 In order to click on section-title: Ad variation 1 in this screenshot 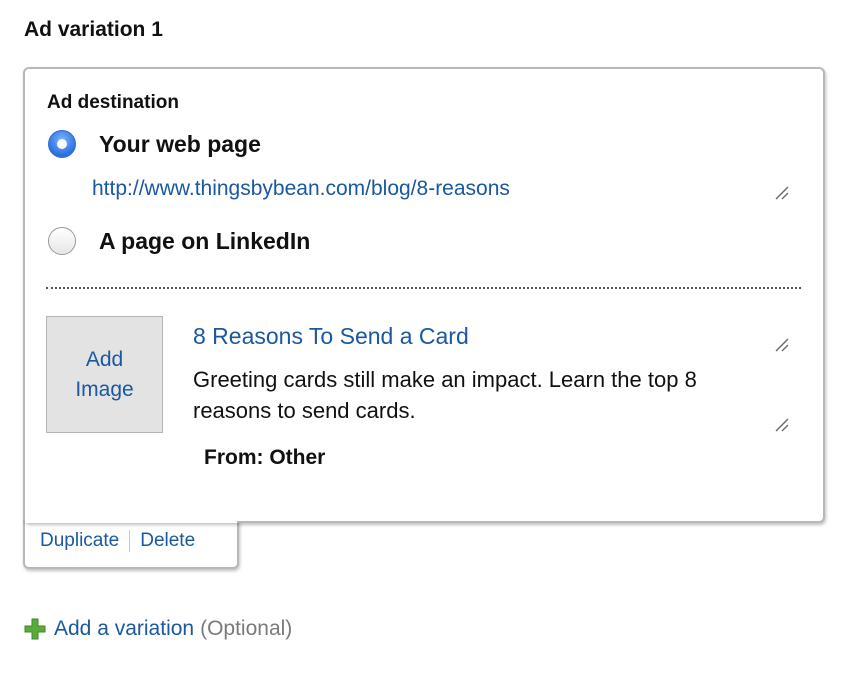, I will do `click(93, 29)`.